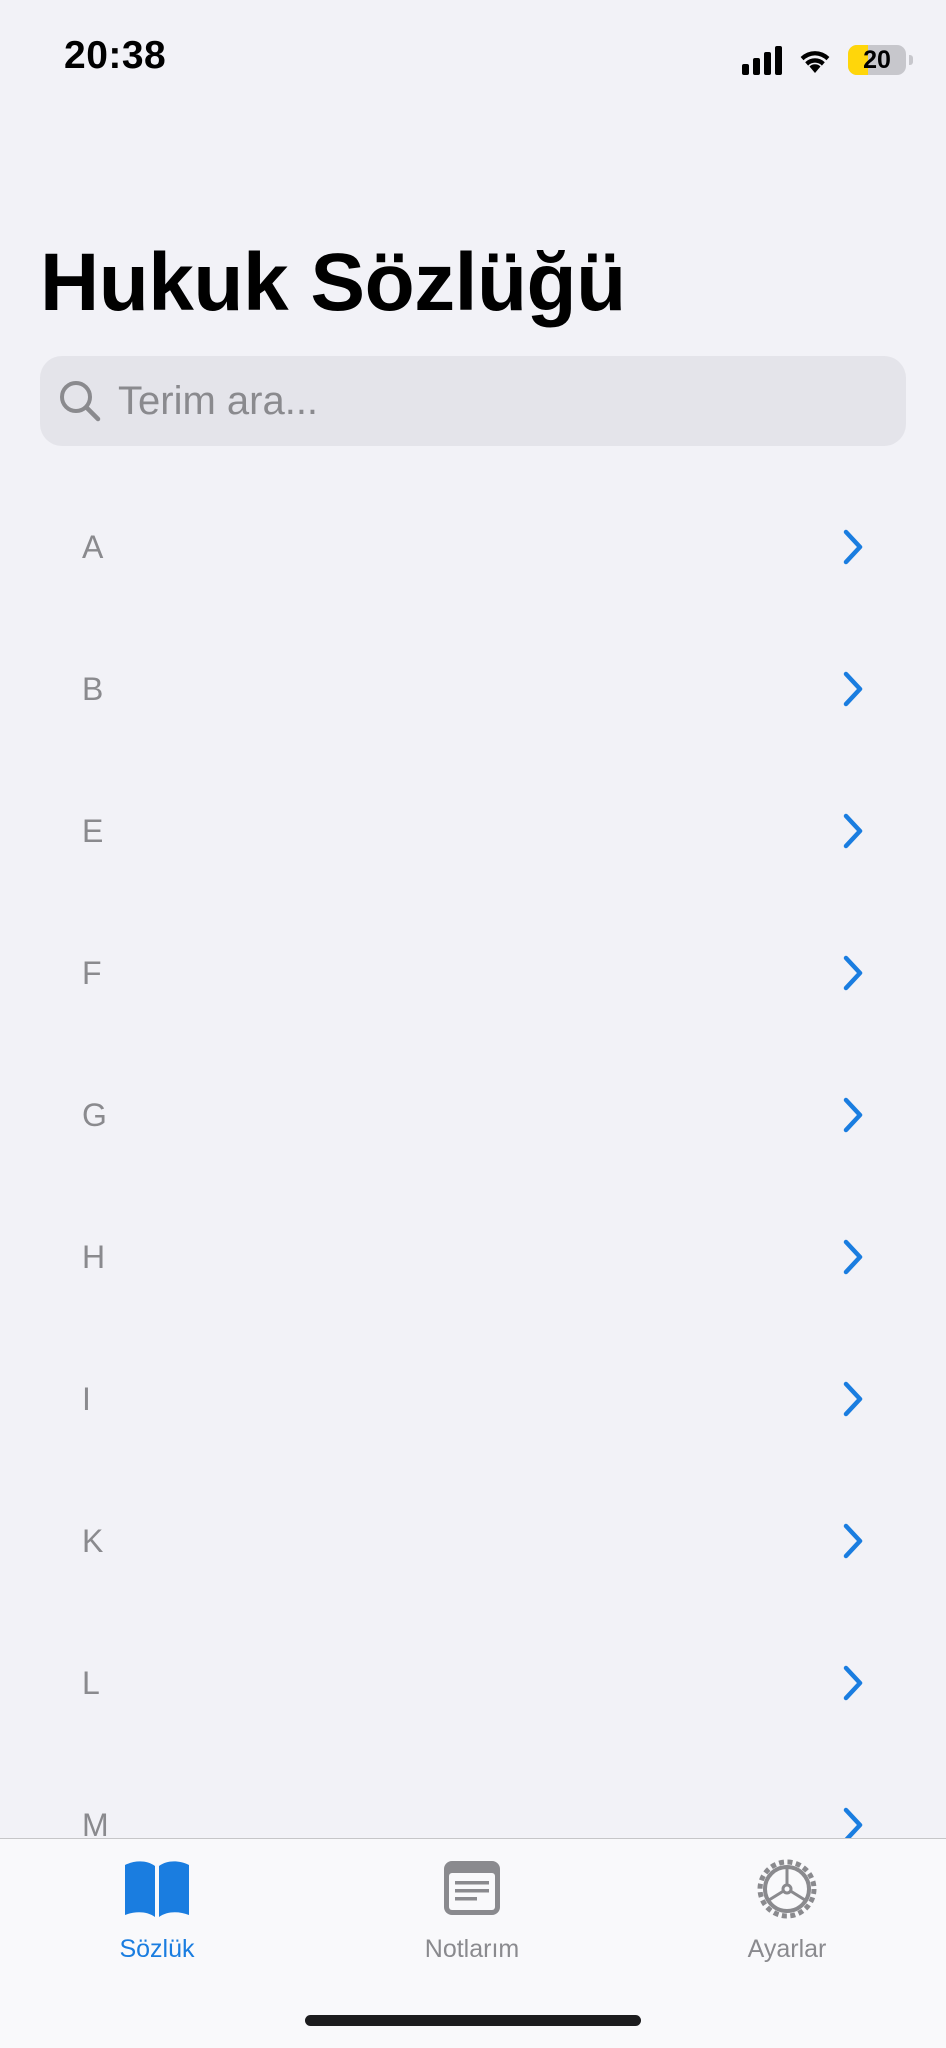 The width and height of the screenshot is (946, 2048). What do you see at coordinates (473, 1796) in the screenshot?
I see `list-item-m: M` at bounding box center [473, 1796].